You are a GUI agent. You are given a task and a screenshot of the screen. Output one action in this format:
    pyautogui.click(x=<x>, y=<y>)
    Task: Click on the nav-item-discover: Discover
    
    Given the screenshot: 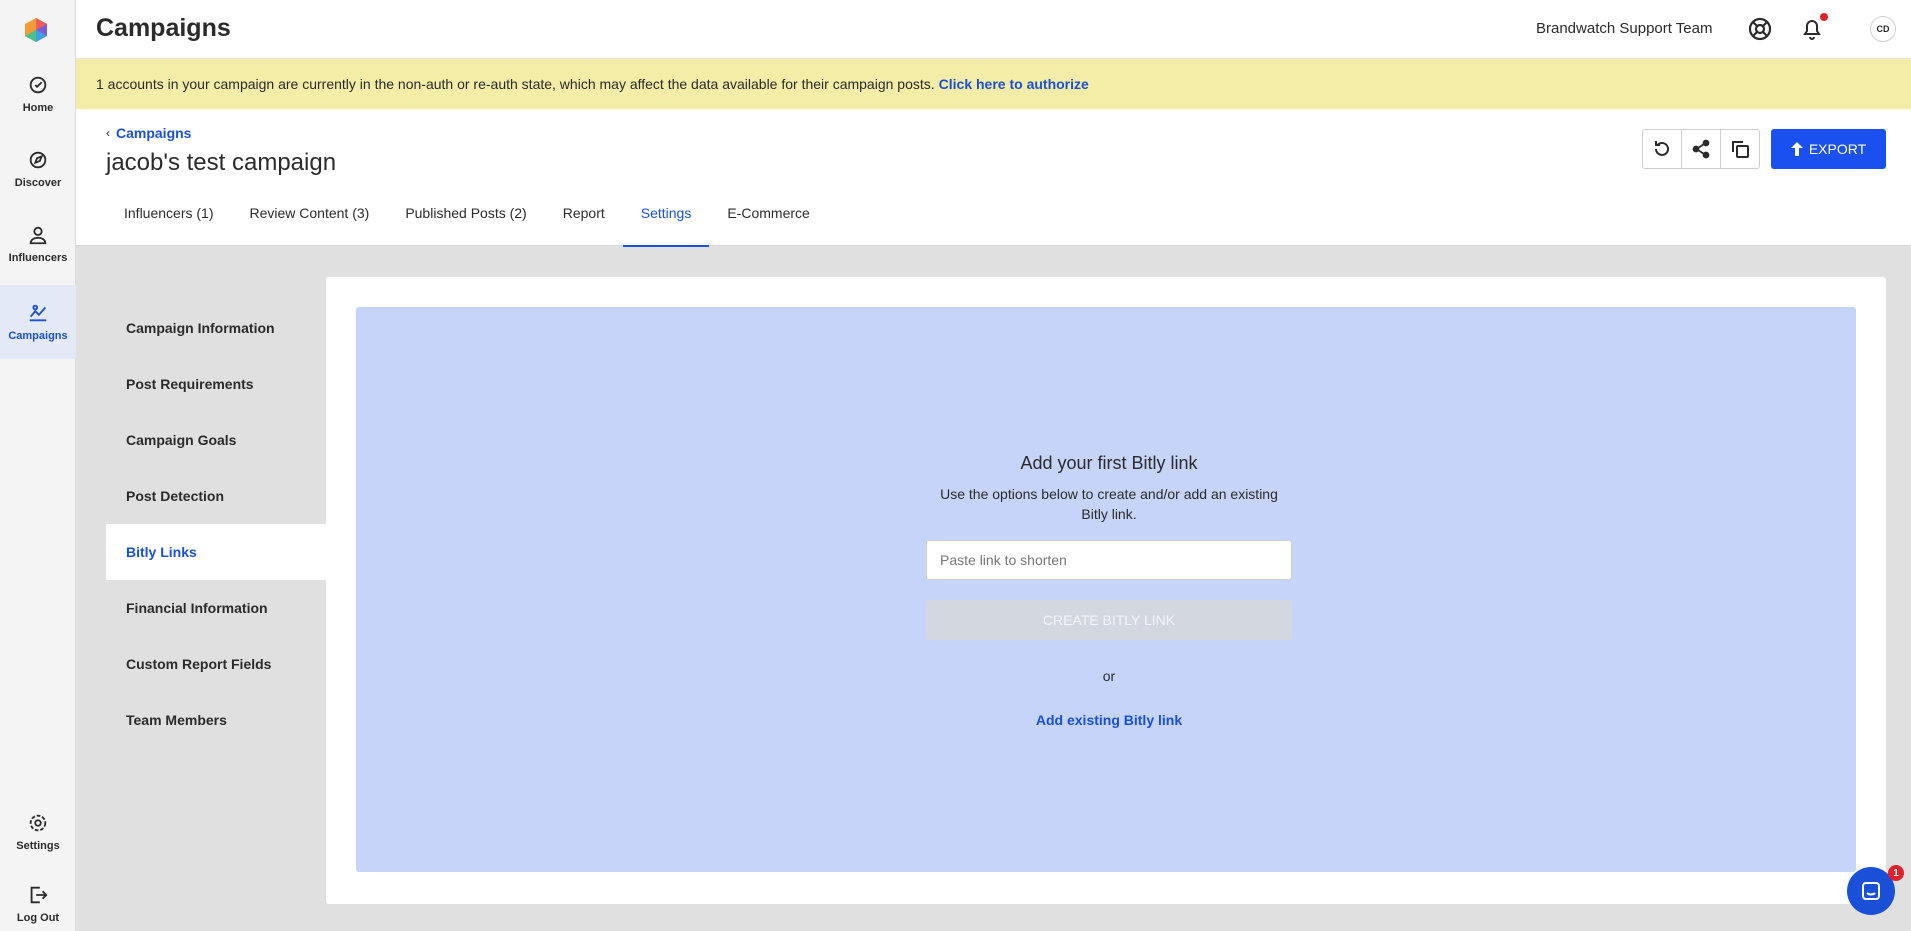 What is the action you would take?
    pyautogui.click(x=38, y=169)
    